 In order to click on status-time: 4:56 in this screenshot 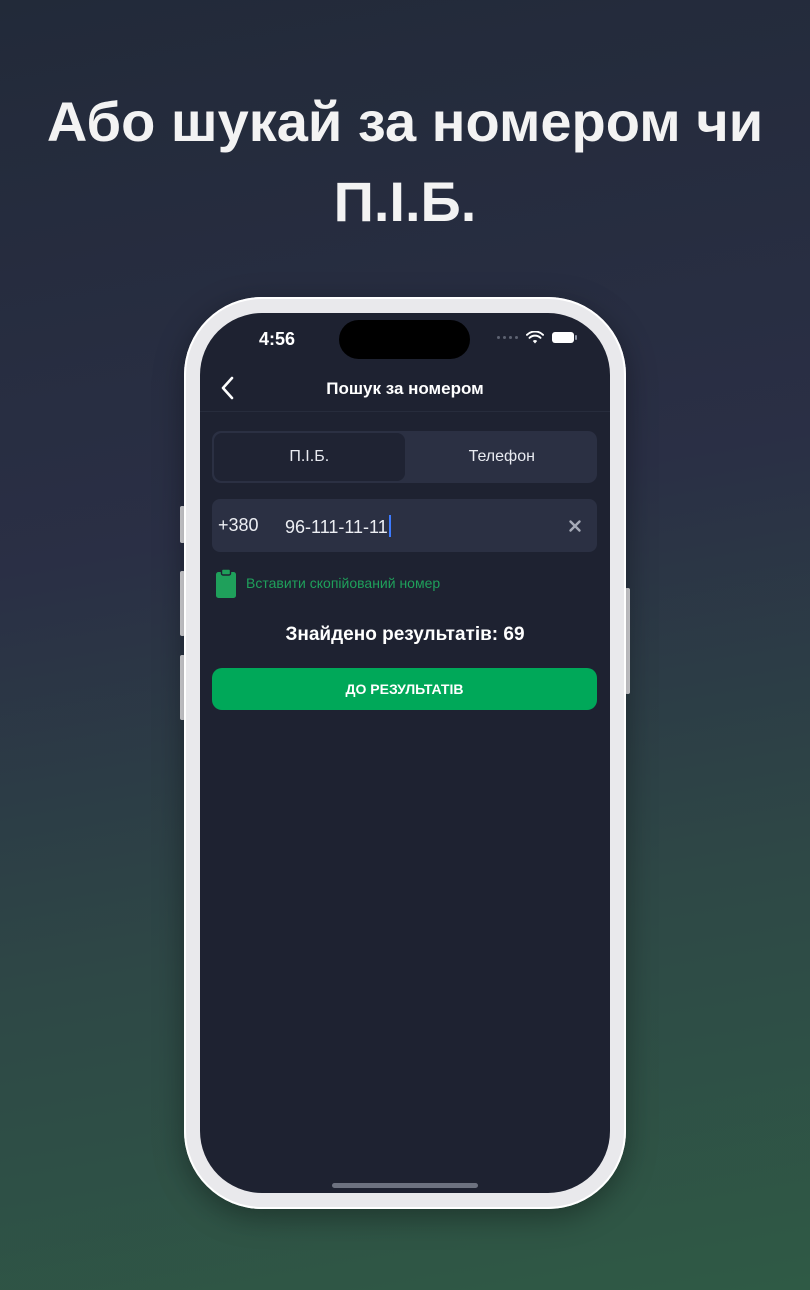, I will do `click(277, 339)`.